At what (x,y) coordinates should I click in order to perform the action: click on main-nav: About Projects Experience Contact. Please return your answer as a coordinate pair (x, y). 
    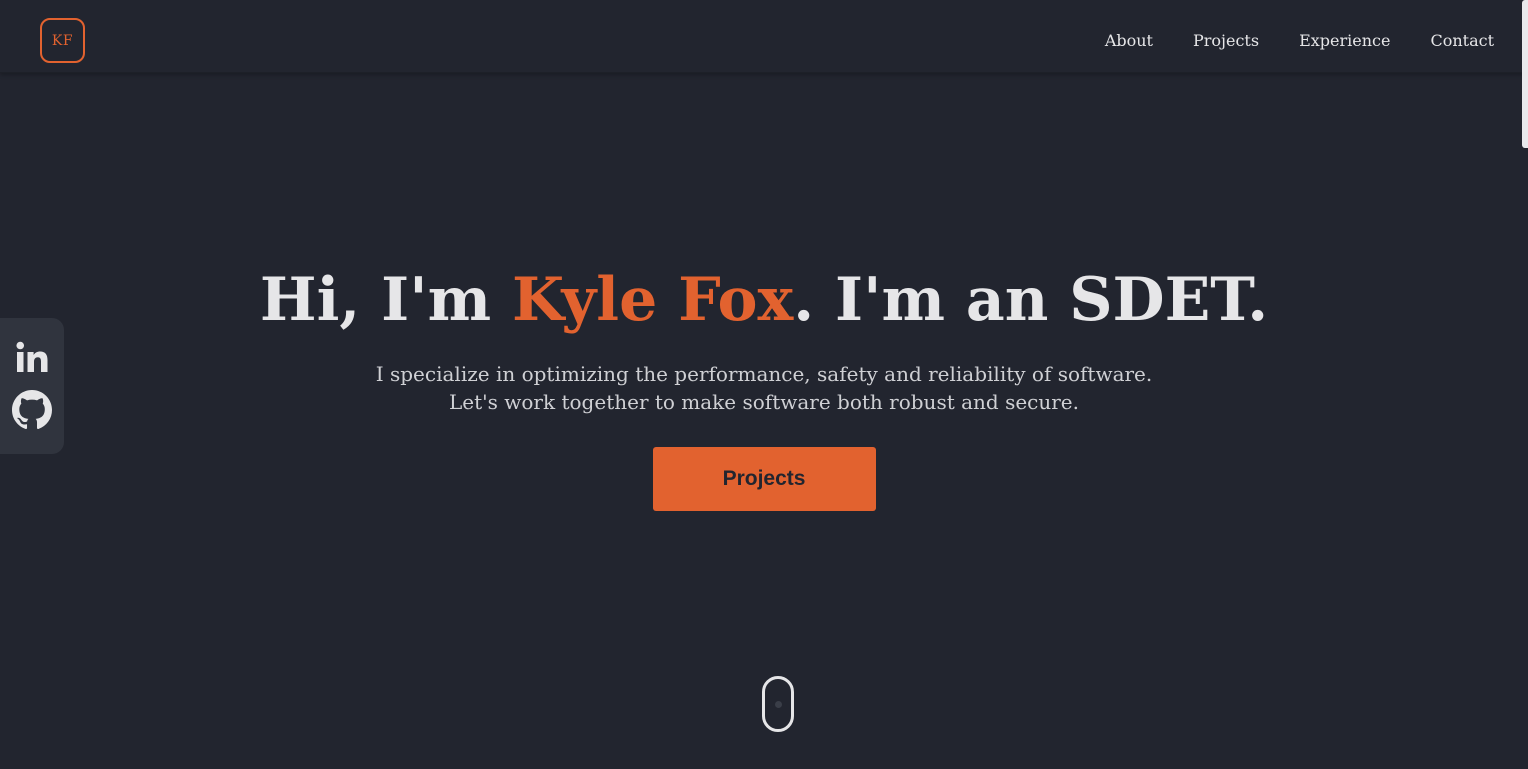
    Looking at the image, I should click on (1279, 41).